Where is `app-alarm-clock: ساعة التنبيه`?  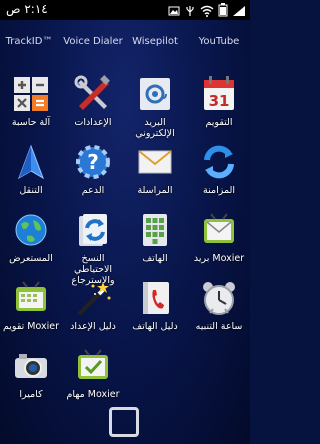
app-alarm-clock: ساعة التنبيه is located at coordinates (219, 305).